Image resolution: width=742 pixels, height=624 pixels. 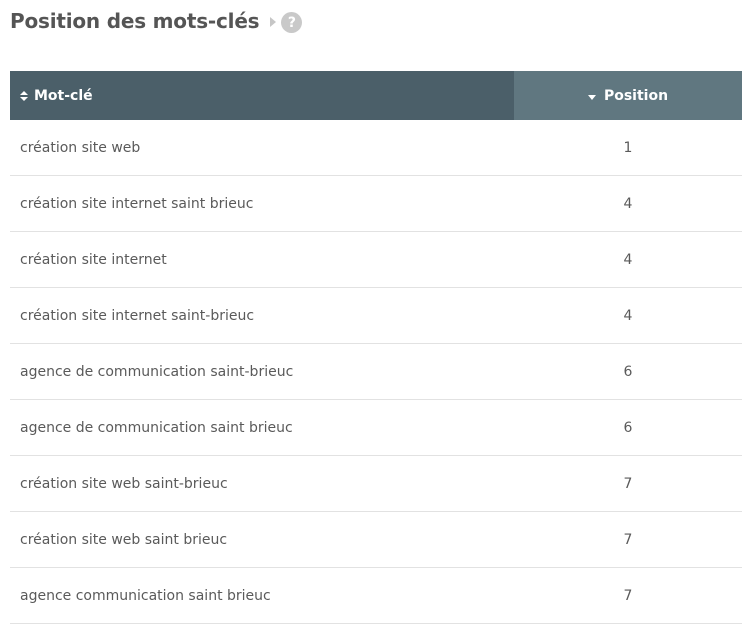 I want to click on keyword-cell: création site internet saint-brieuc, so click(x=137, y=315).